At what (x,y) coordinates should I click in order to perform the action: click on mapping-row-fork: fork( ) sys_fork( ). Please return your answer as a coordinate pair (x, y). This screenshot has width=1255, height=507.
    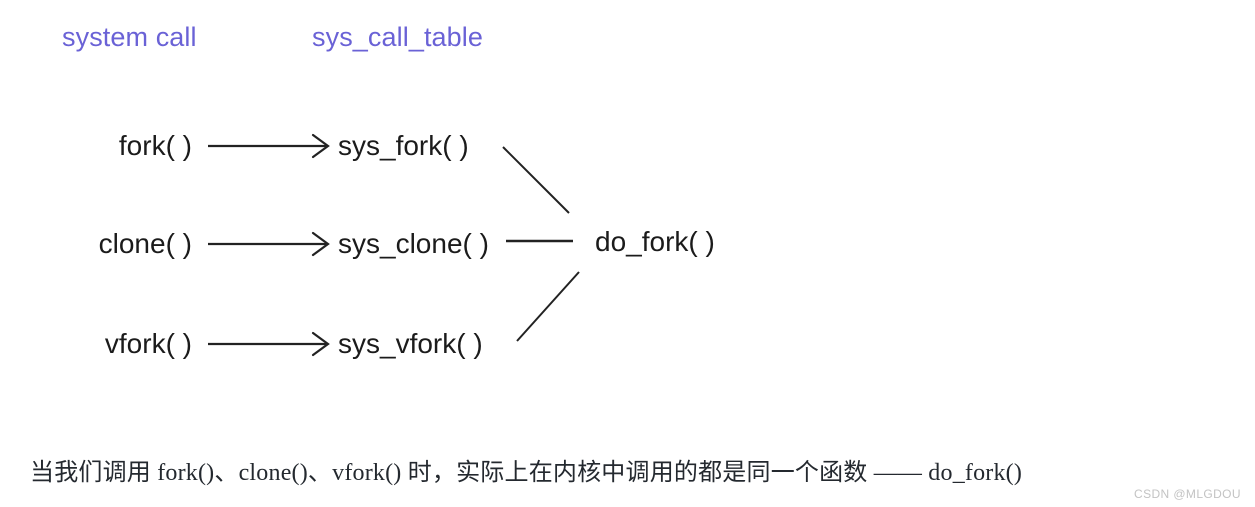
    Looking at the image, I should click on (627, 146).